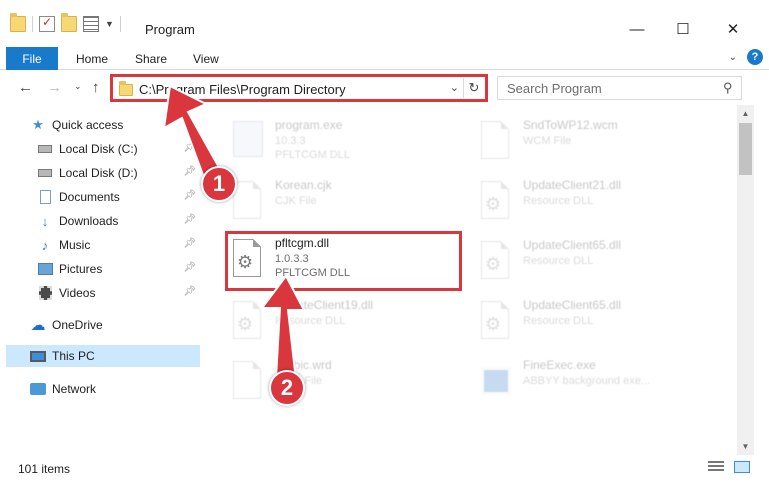 The width and height of the screenshot is (769, 487). I want to click on documents-icon, so click(45, 197).